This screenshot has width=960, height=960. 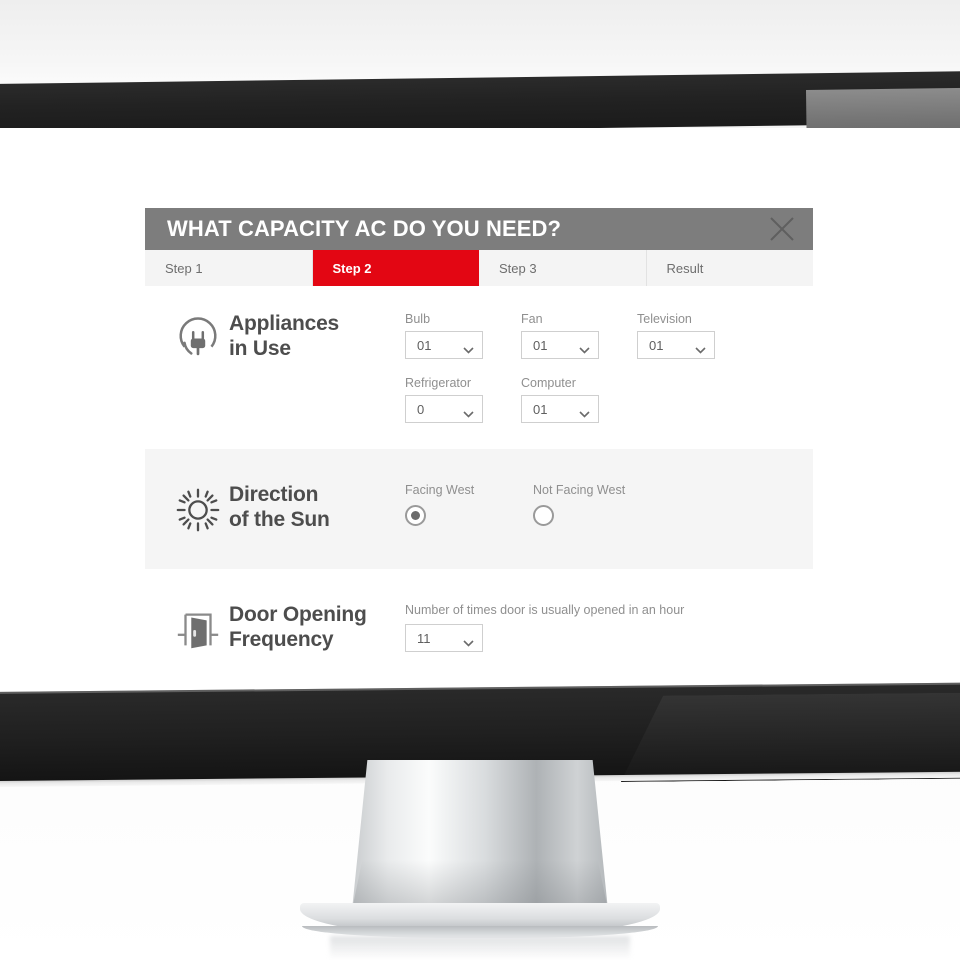 What do you see at coordinates (438, 383) in the screenshot?
I see `label-refrigerator: Refrigerator` at bounding box center [438, 383].